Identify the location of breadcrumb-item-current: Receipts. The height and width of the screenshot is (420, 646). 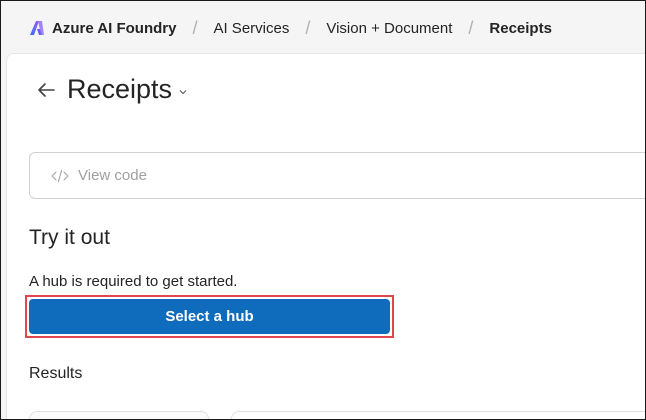
(520, 28).